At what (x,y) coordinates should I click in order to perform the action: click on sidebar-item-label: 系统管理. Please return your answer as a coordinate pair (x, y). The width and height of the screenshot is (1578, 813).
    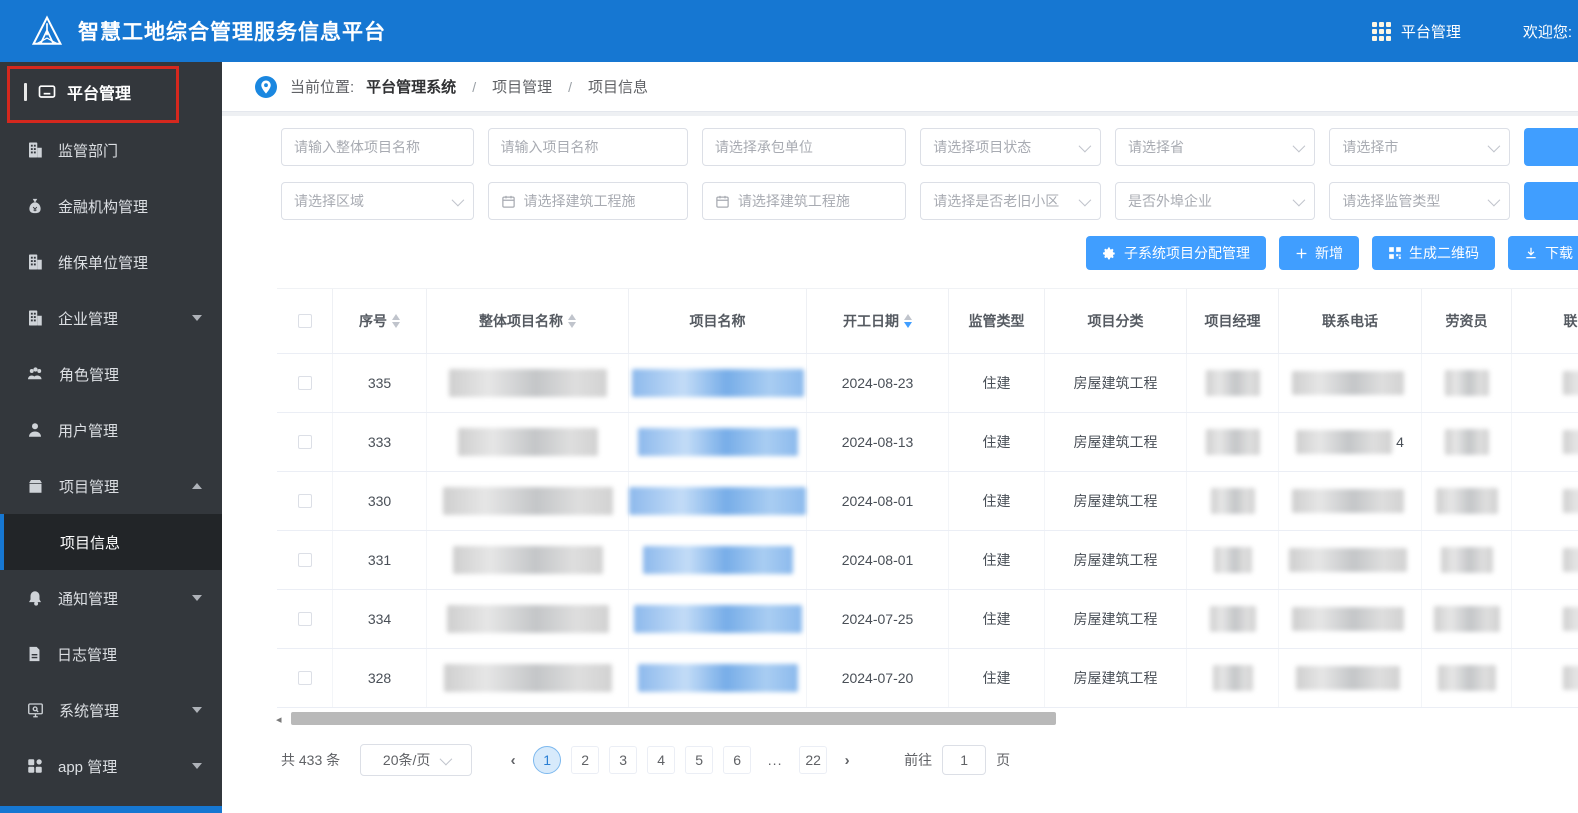
    Looking at the image, I should click on (89, 711).